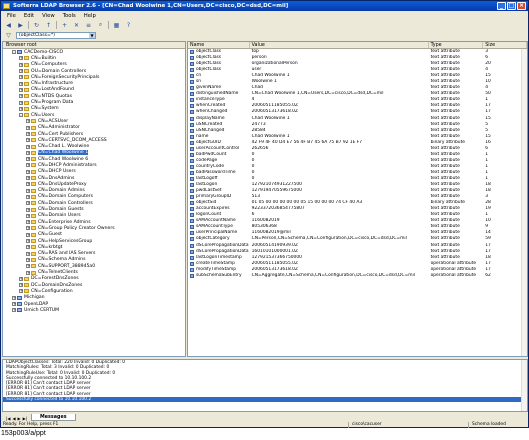  Describe the element at coordinates (524, 202) in the screenshot. I see `list-scrollbar` at that location.